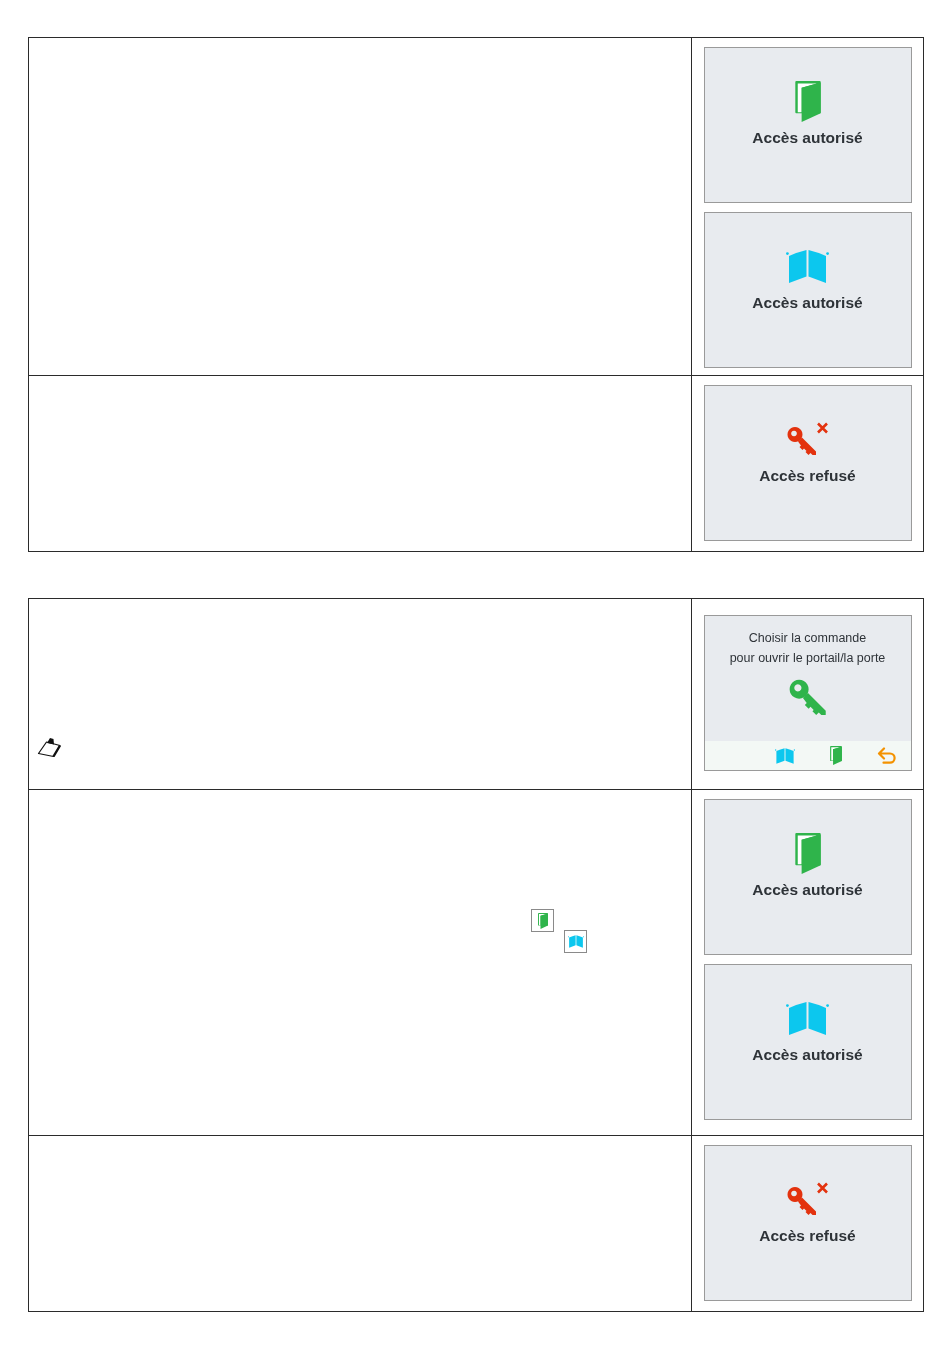 The height and width of the screenshot is (1353, 950). What do you see at coordinates (807, 638) in the screenshot?
I see `prompt-text: Choisir la commande` at bounding box center [807, 638].